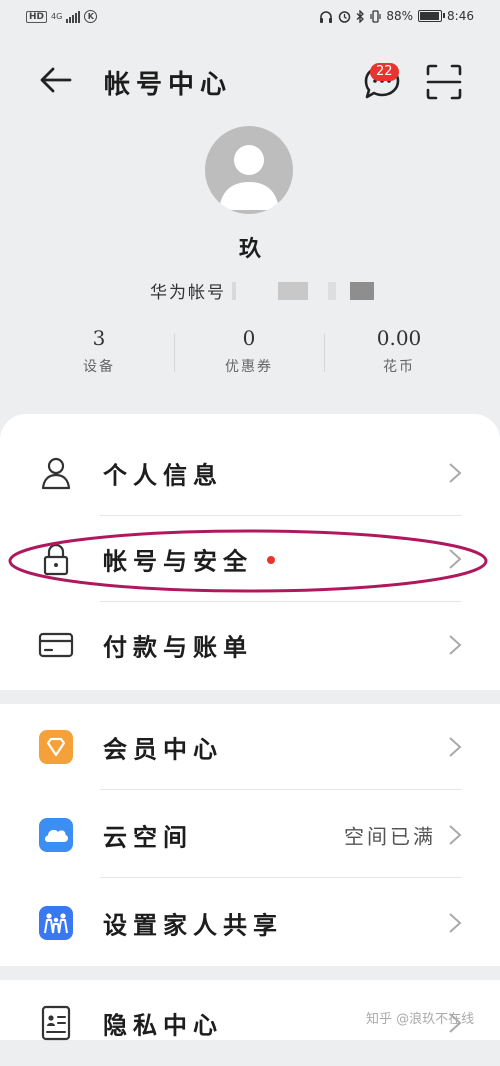 Image resolution: width=500 pixels, height=1066 pixels. I want to click on status-bar: HD 4G K 88% 8:46, so click(250, 18).